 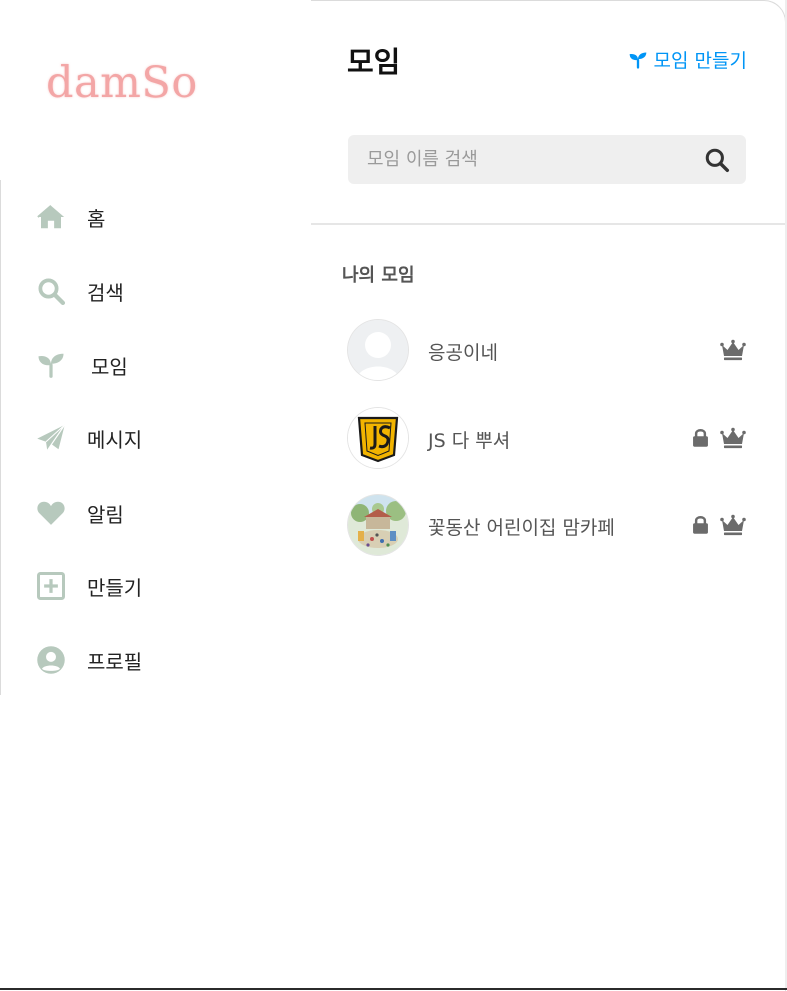 I want to click on create-group-label: 모임 만들기, so click(x=700, y=61).